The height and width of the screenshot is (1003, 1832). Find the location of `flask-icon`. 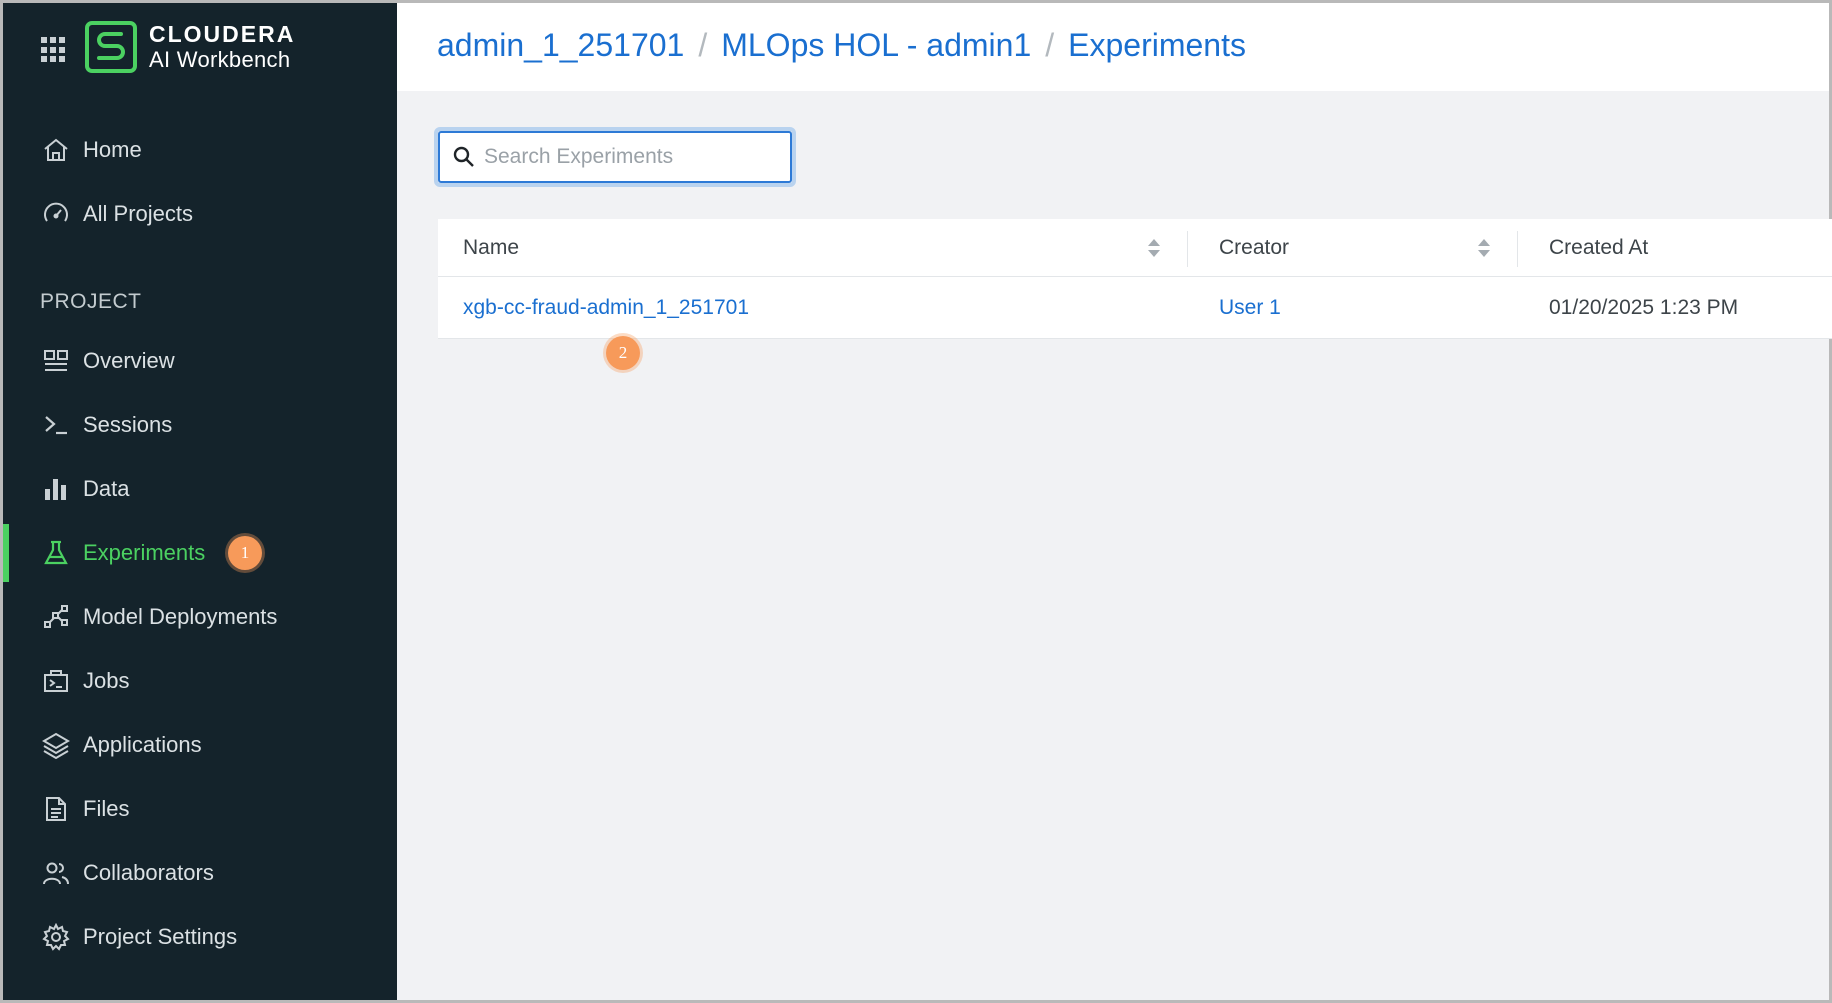

flask-icon is located at coordinates (56, 553).